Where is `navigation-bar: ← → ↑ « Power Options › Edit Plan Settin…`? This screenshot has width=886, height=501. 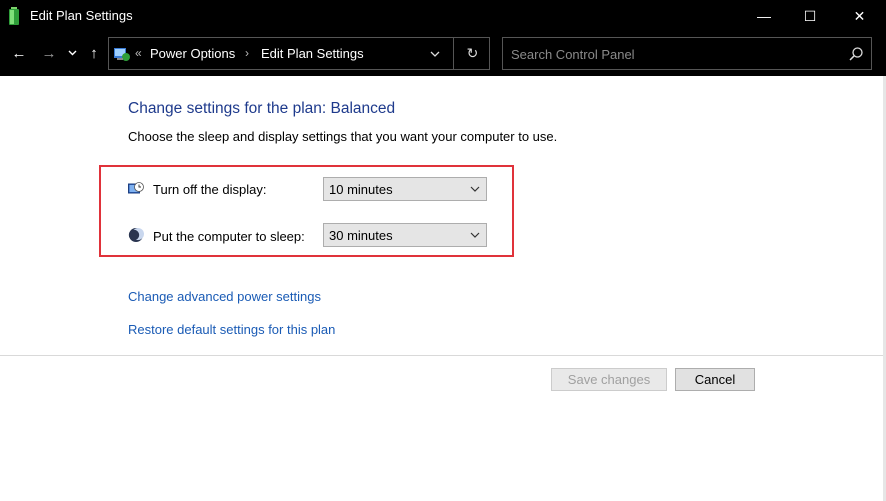 navigation-bar: ← → ↑ « Power Options › Edit Plan Settin… is located at coordinates (443, 54).